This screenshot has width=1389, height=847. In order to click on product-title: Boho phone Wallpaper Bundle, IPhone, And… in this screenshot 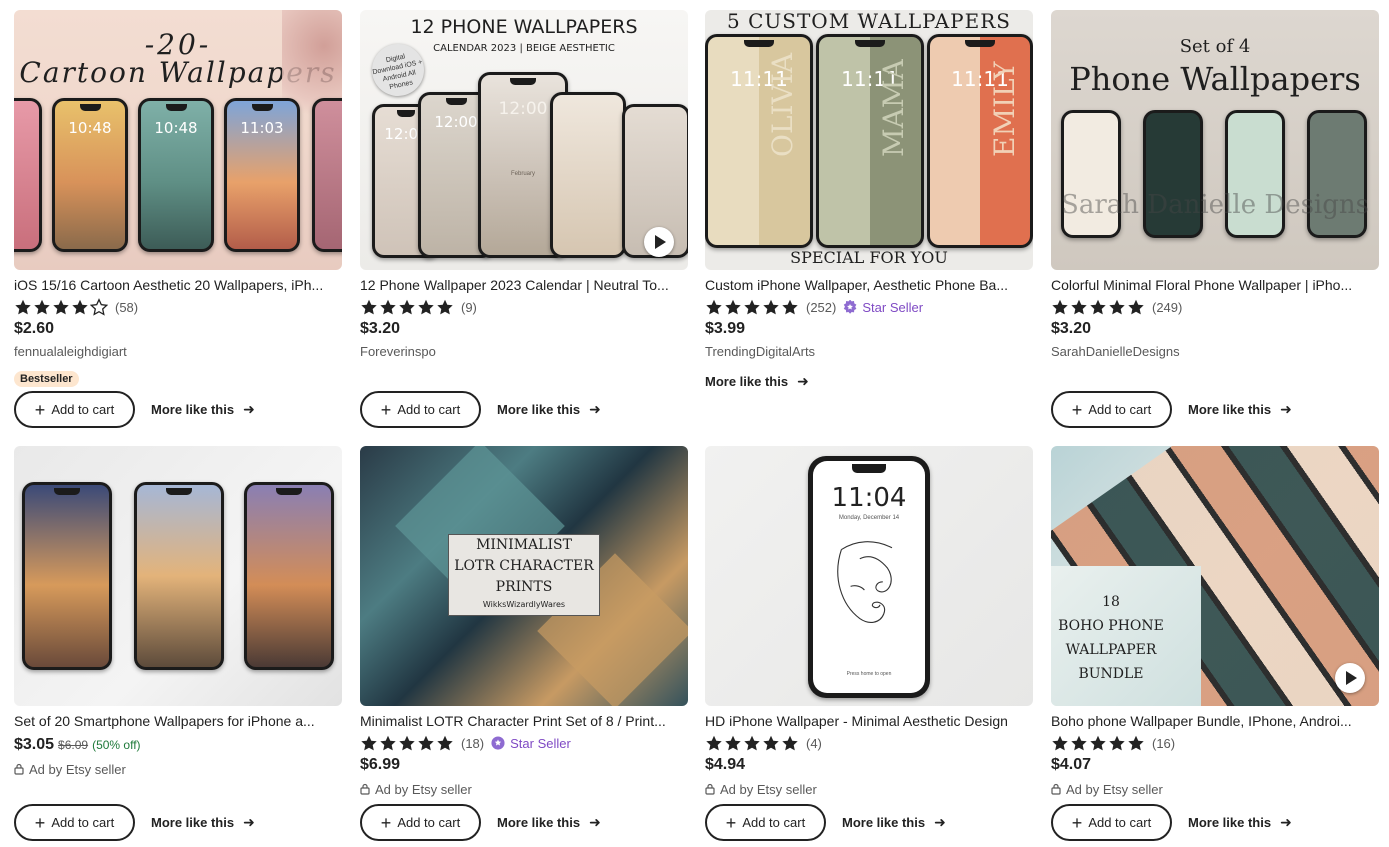, I will do `click(1215, 721)`.